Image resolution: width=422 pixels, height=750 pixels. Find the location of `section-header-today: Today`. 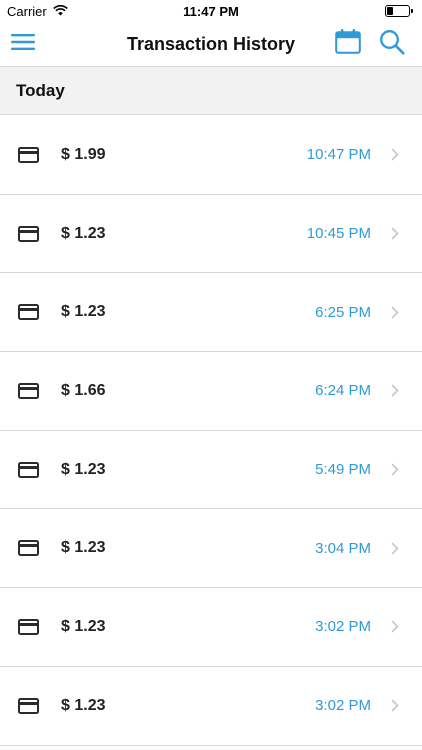

section-header-today: Today is located at coordinates (211, 91).